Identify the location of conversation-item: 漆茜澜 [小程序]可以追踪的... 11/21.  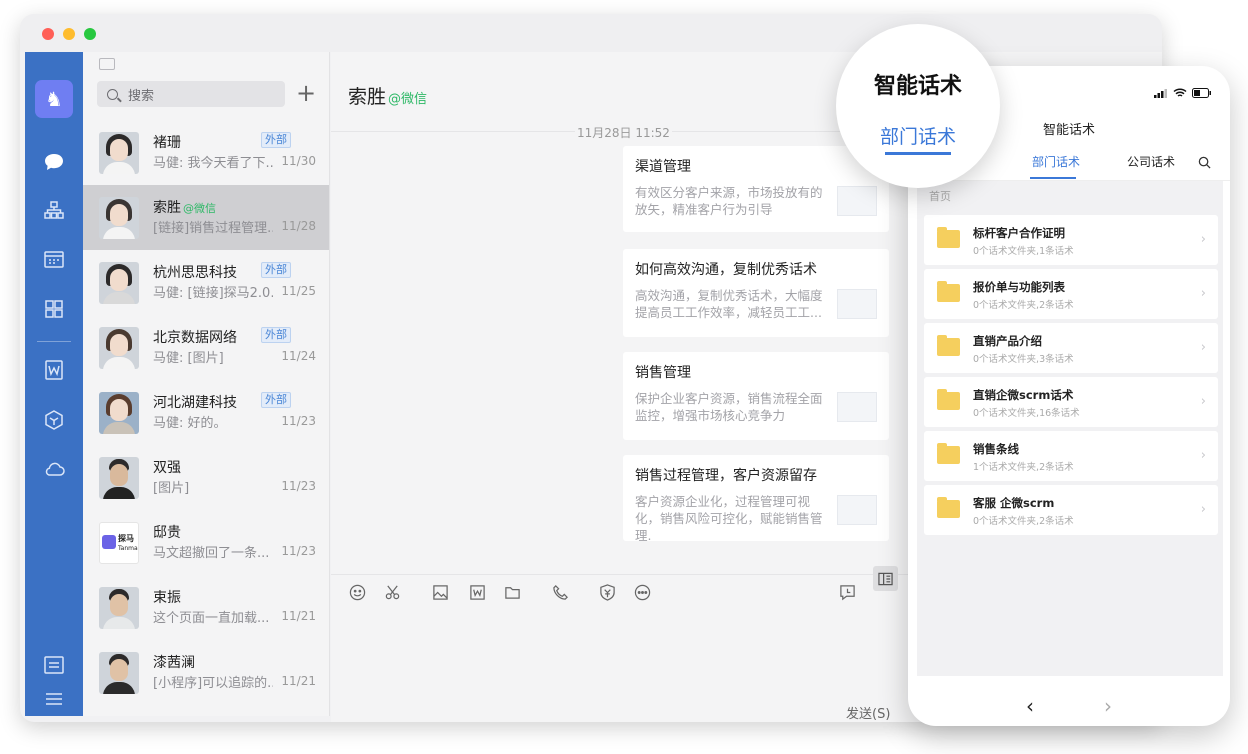
(206, 672).